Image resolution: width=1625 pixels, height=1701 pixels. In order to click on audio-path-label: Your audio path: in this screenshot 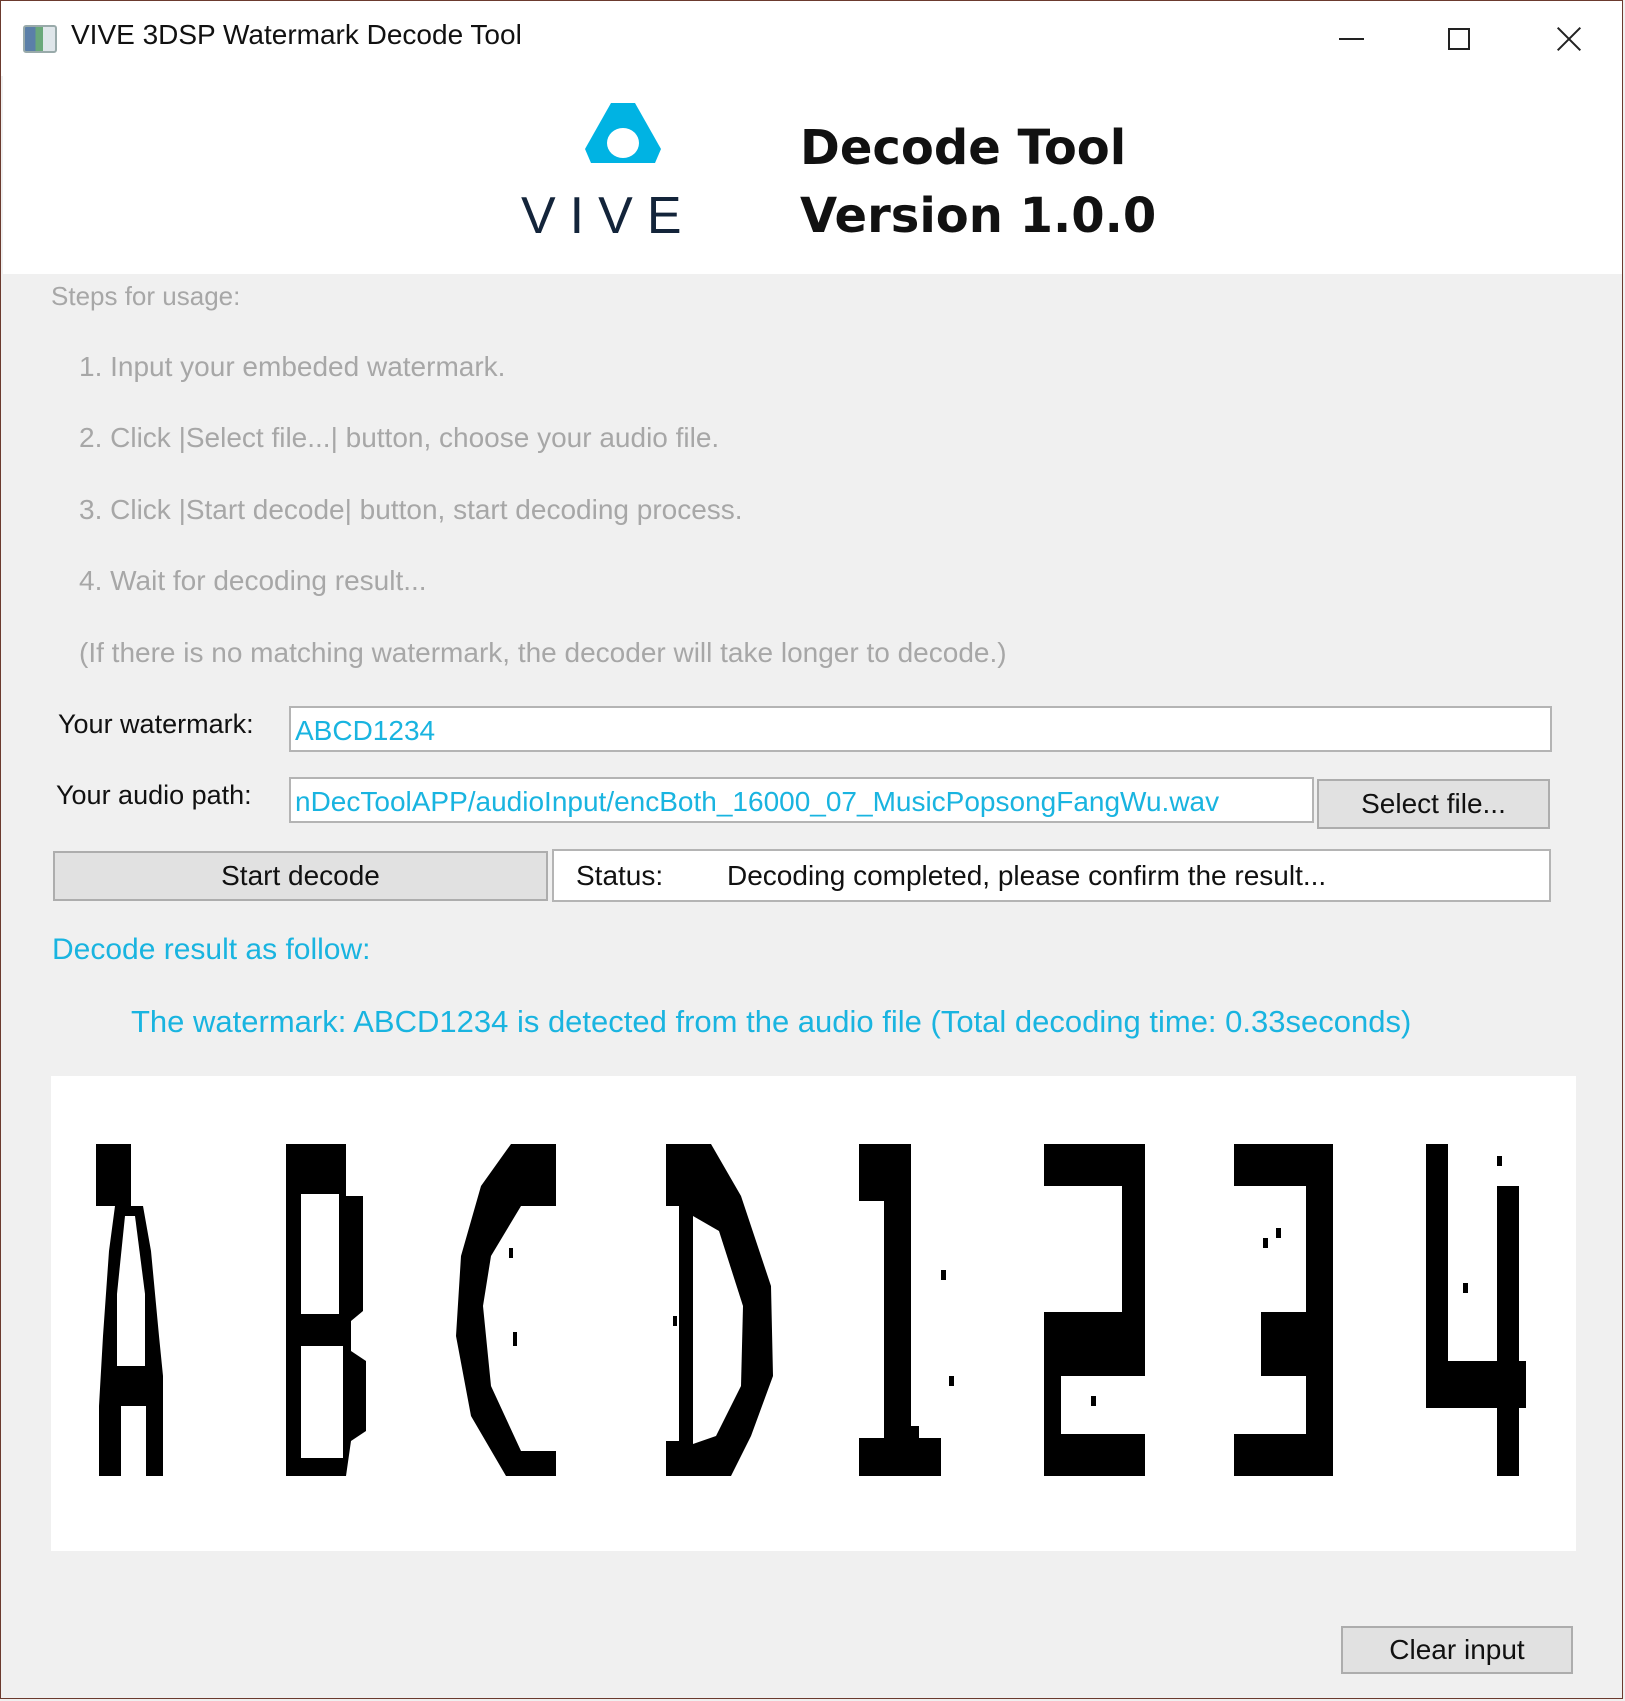, I will do `click(154, 795)`.